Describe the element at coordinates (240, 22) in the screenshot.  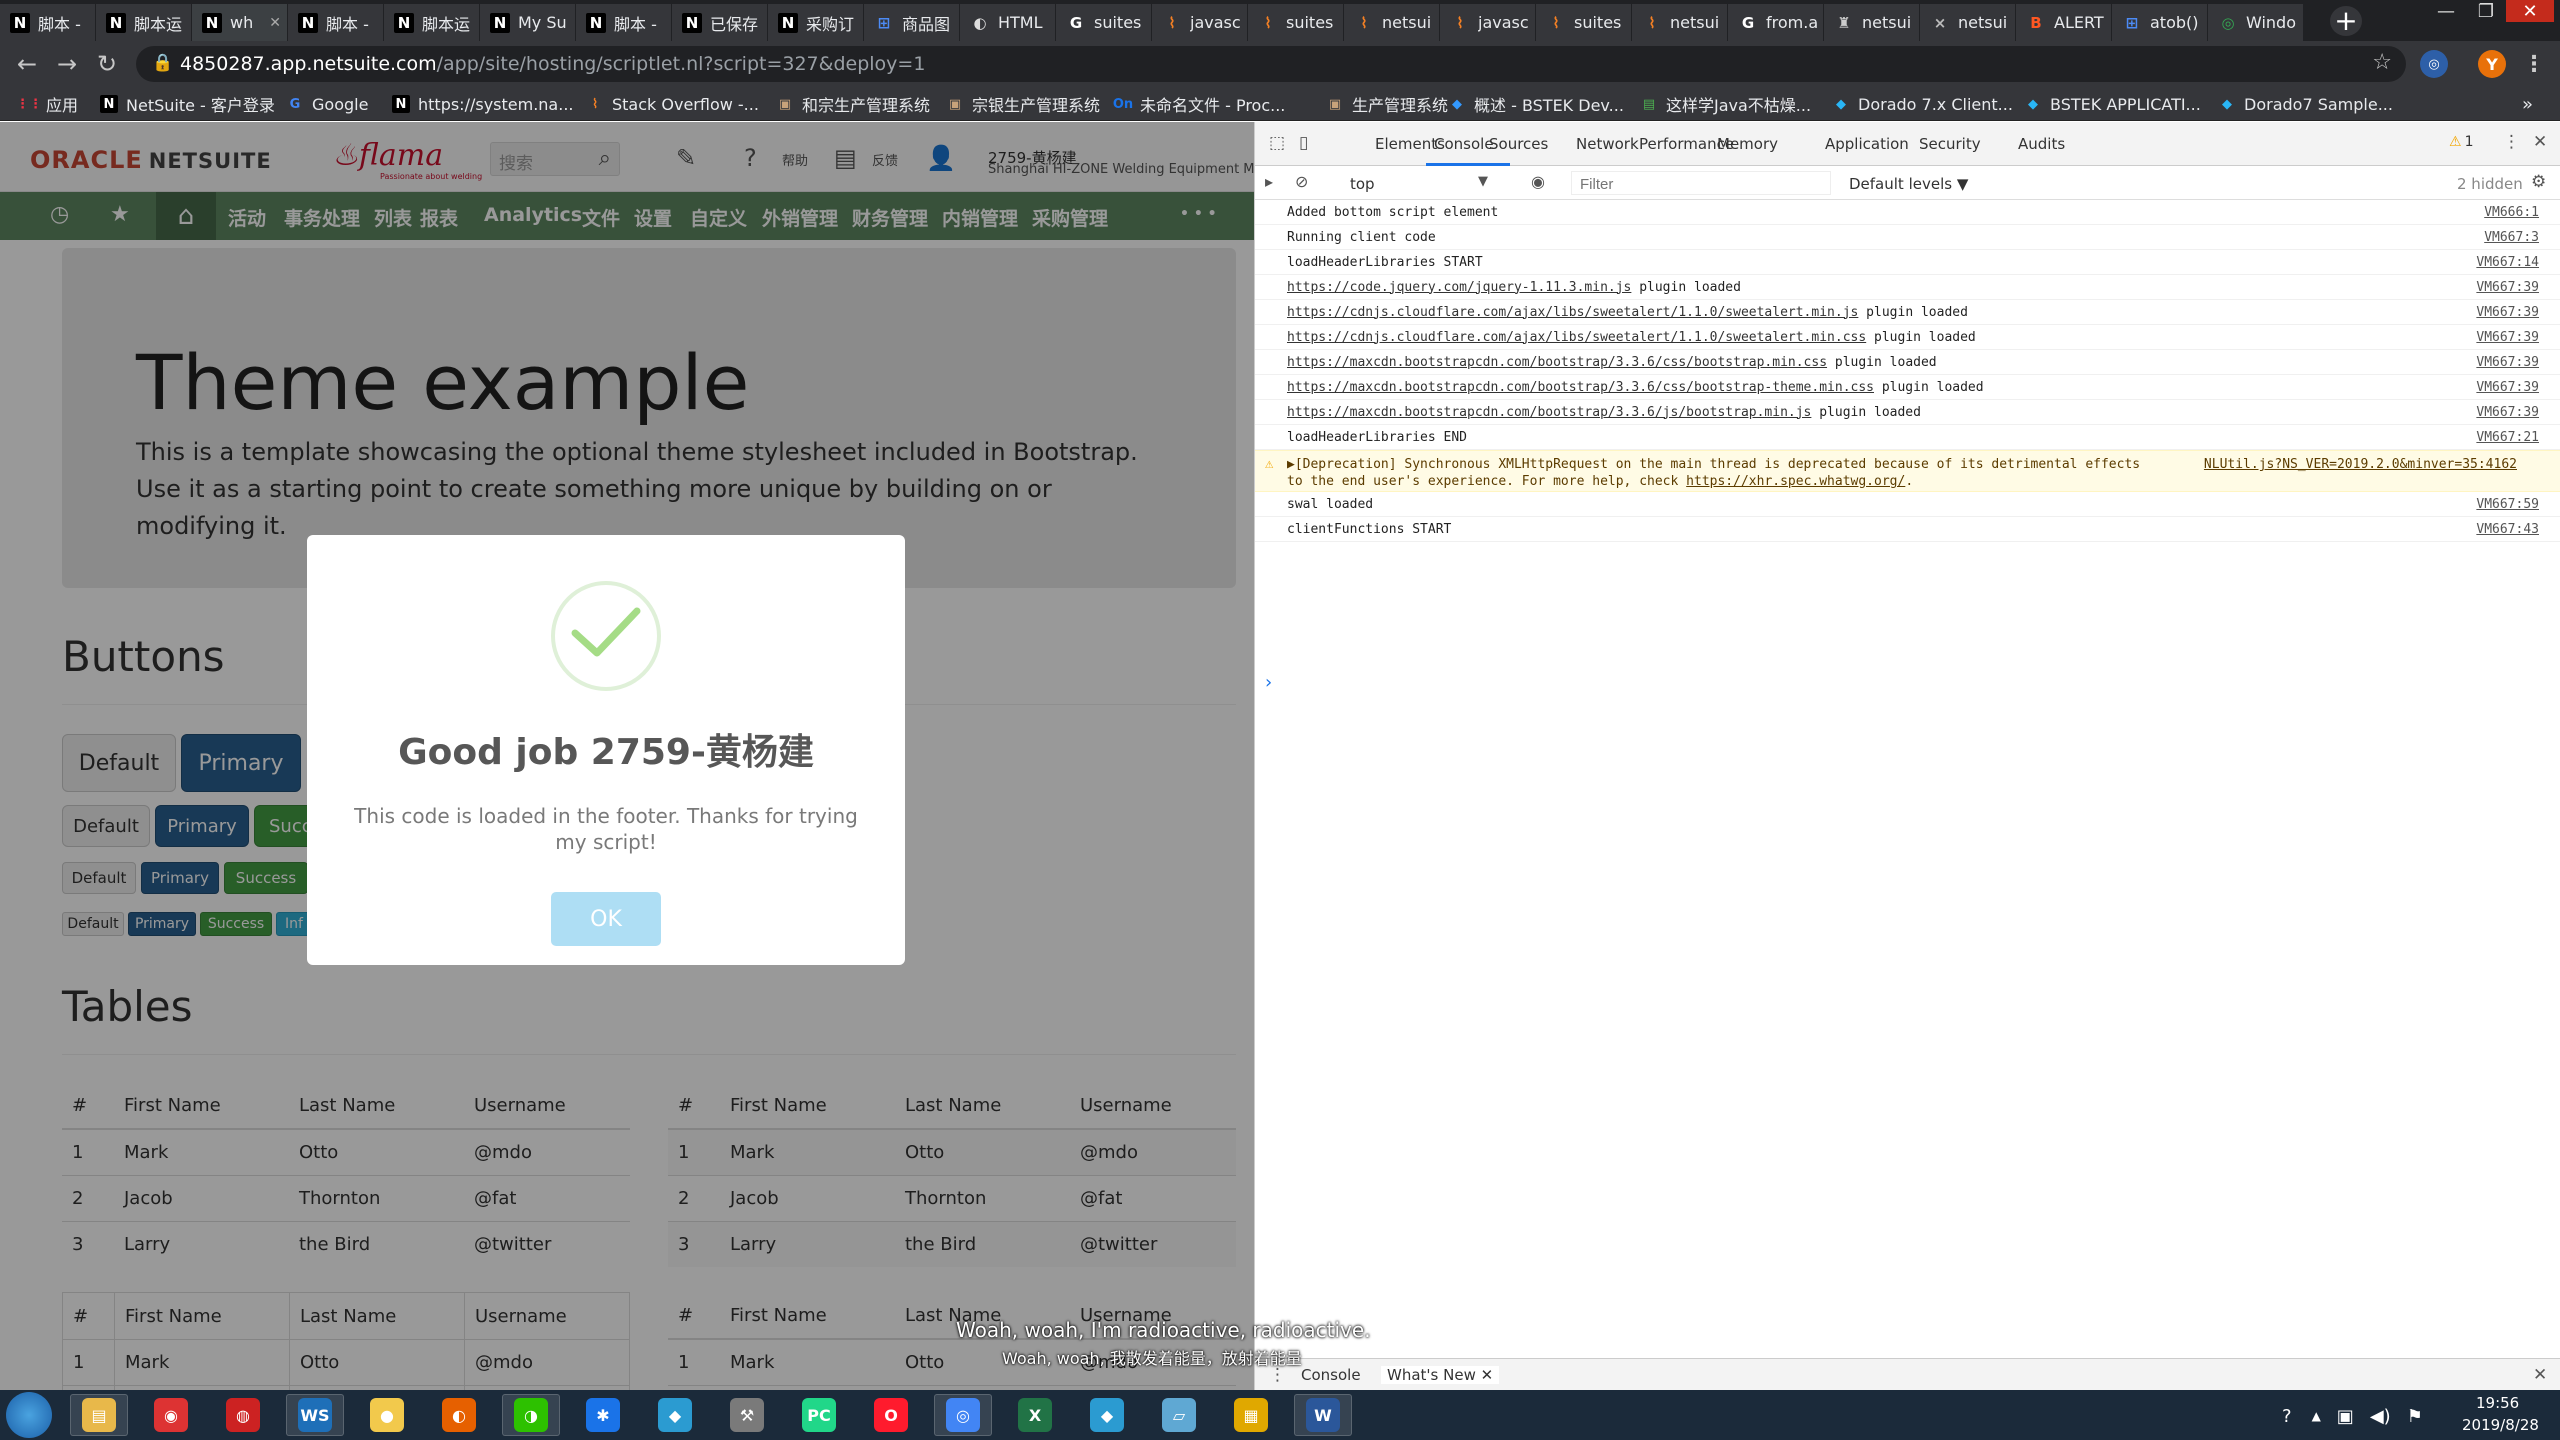
I see `browser-tab: Nwh ✕` at that location.